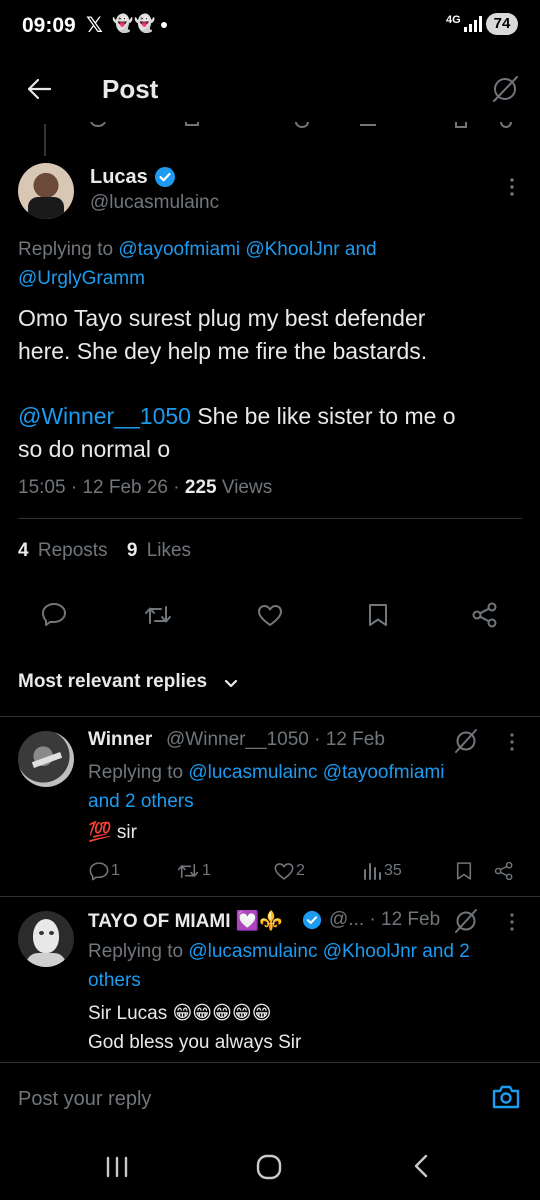  What do you see at coordinates (194, 1028) in the screenshot?
I see `reply-text: Sir Lucas 😁😁😁😁😁 God bless you always Sir` at bounding box center [194, 1028].